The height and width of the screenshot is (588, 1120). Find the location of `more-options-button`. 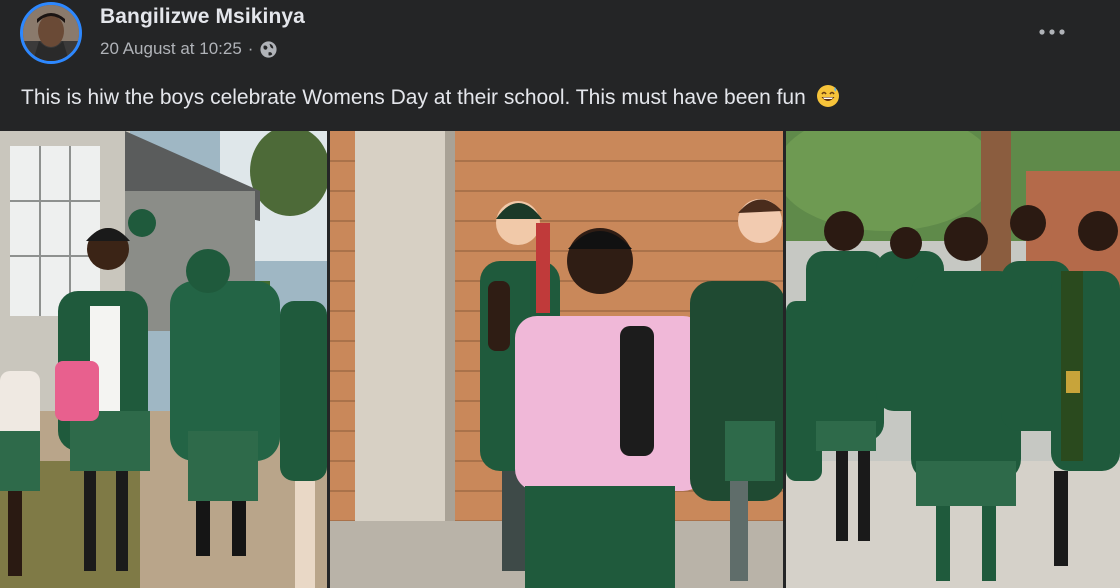

more-options-button is located at coordinates (1052, 32).